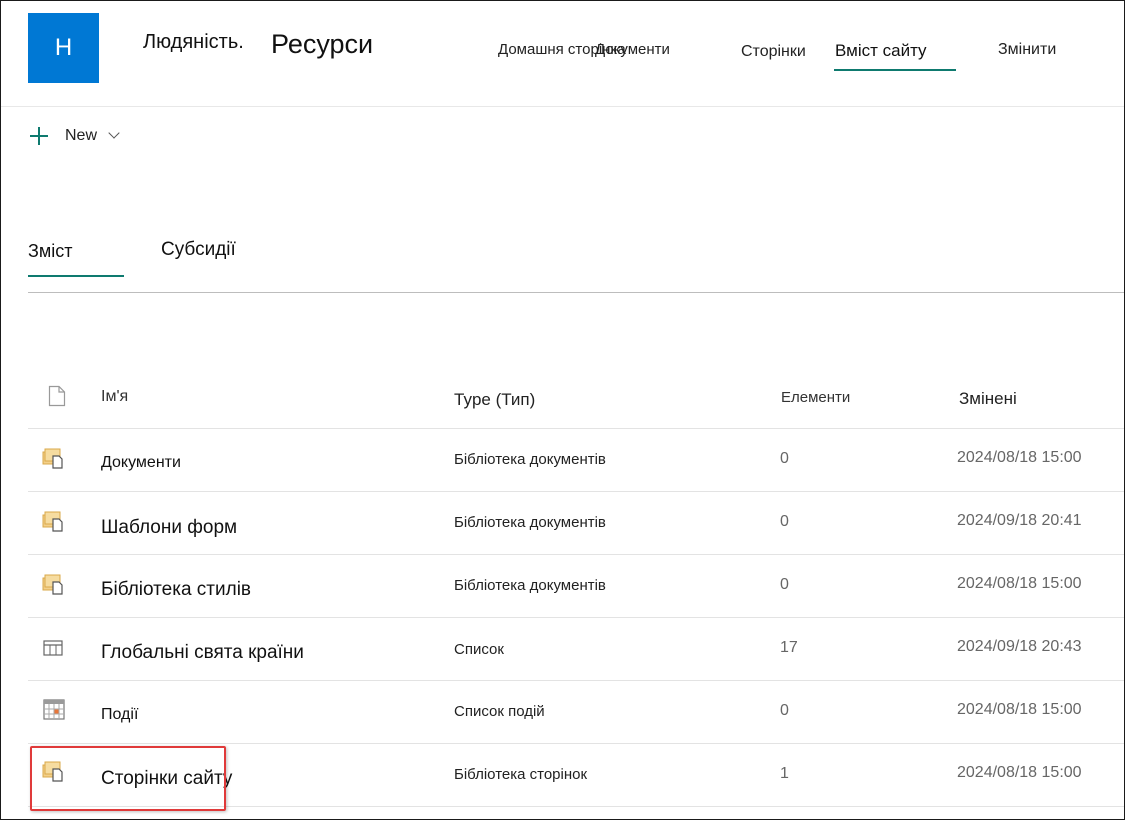  I want to click on row-name-link: Документи, so click(141, 463).